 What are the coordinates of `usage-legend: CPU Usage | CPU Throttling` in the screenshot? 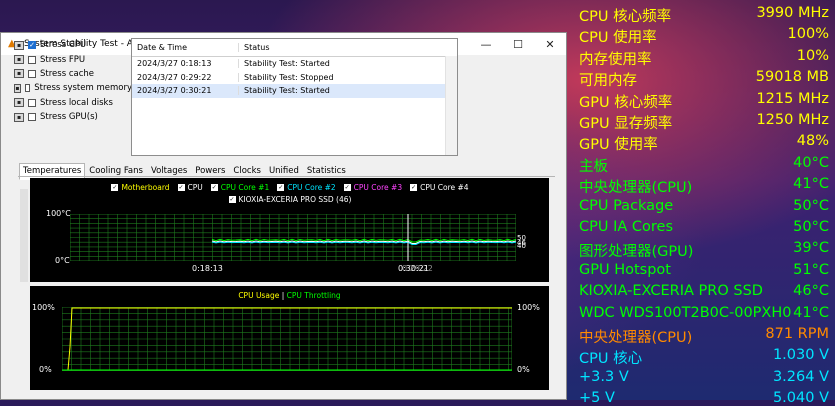 It's located at (289, 295).